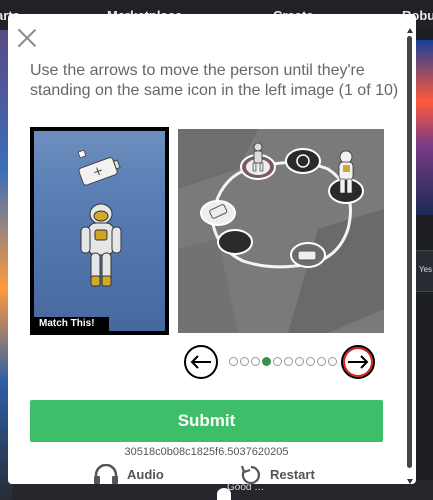 This screenshot has height=500, width=433. Describe the element at coordinates (235, 242) in the screenshot. I see `scene-icon-moon-circle` at that location.